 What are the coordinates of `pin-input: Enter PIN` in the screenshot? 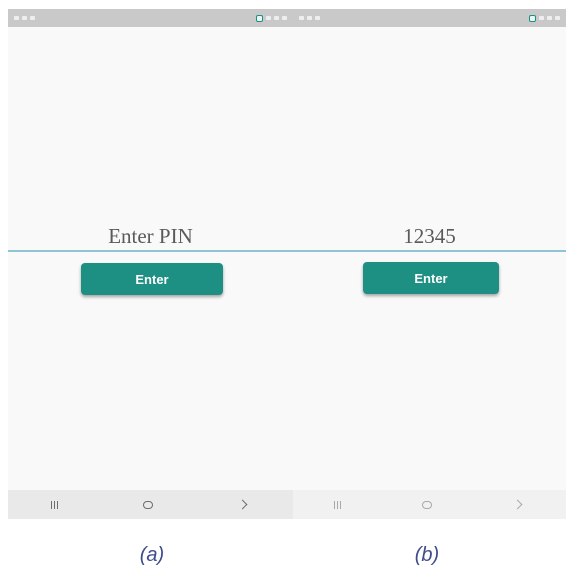 It's located at (150, 236).